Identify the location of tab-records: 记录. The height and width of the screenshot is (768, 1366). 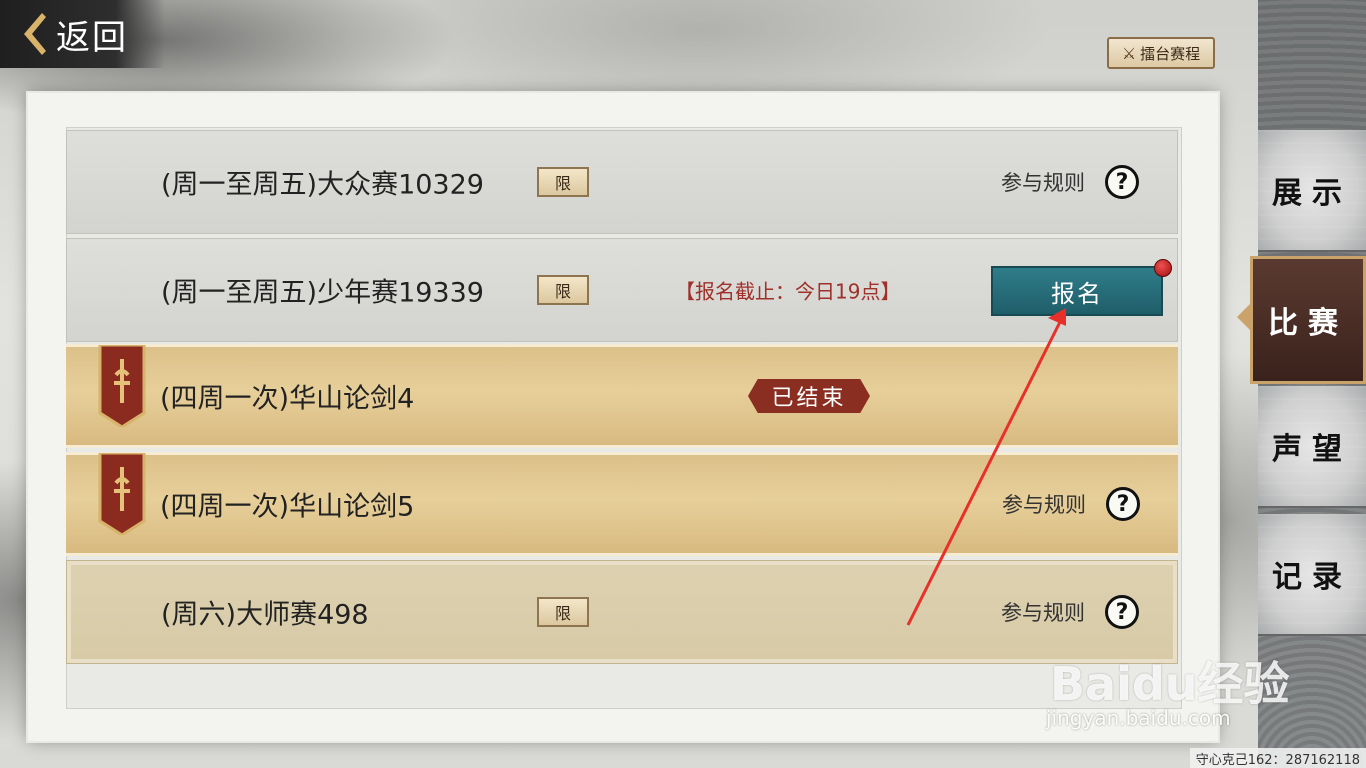
(1312, 575).